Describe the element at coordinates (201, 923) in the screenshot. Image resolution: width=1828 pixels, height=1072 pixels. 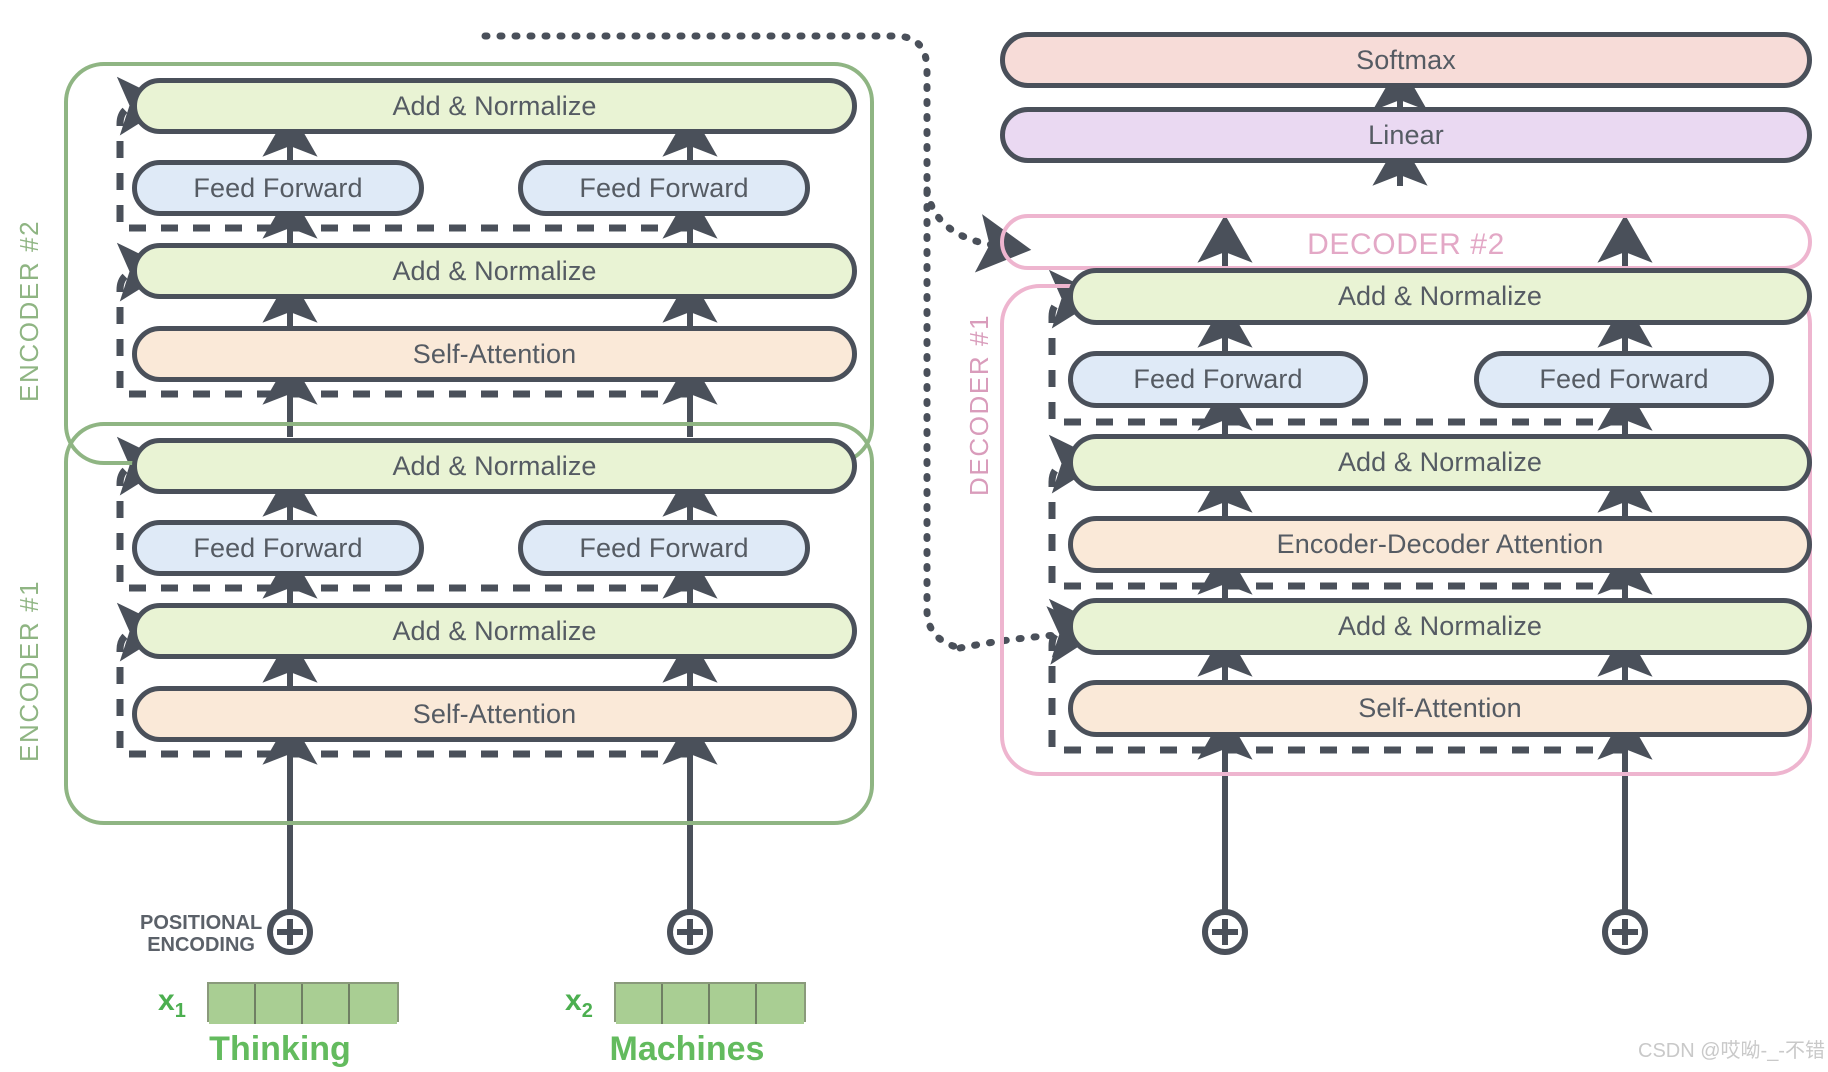
I see `positional-encoding-line-1: POSITIONAL` at that location.